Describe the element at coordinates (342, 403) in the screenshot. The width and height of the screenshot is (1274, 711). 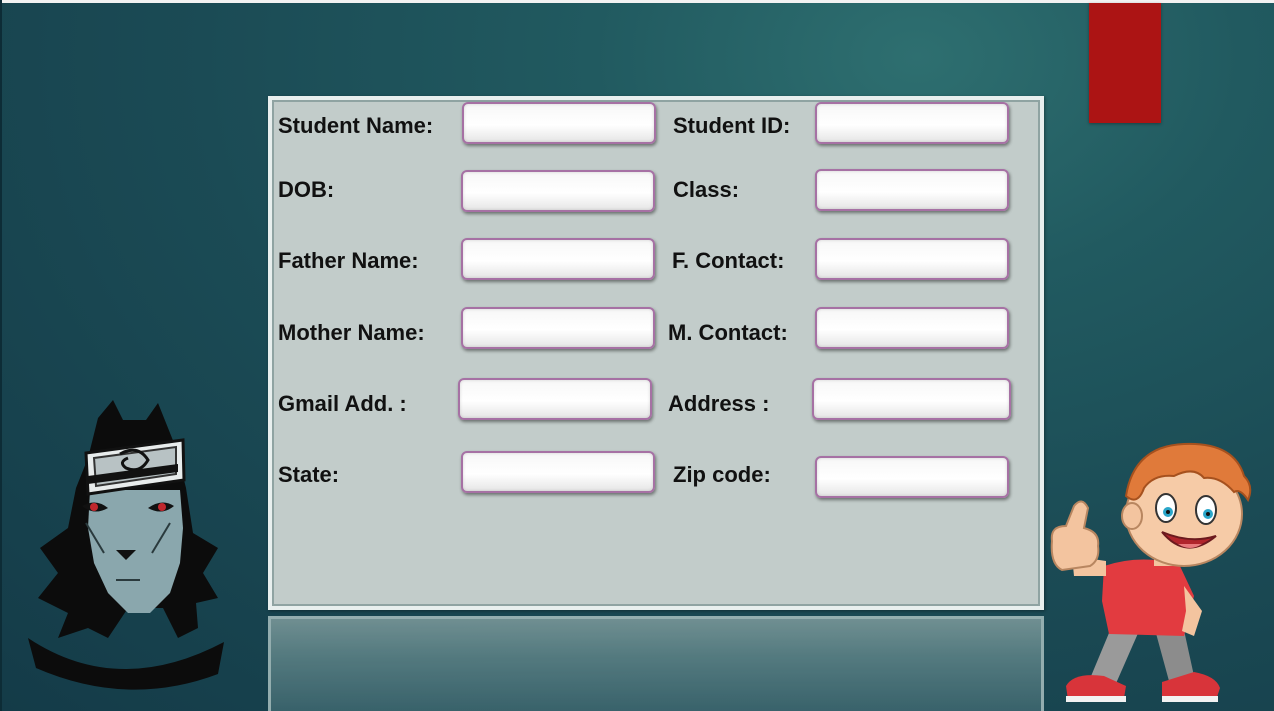
I see `gmail-label: Gmail Add. :` at that location.